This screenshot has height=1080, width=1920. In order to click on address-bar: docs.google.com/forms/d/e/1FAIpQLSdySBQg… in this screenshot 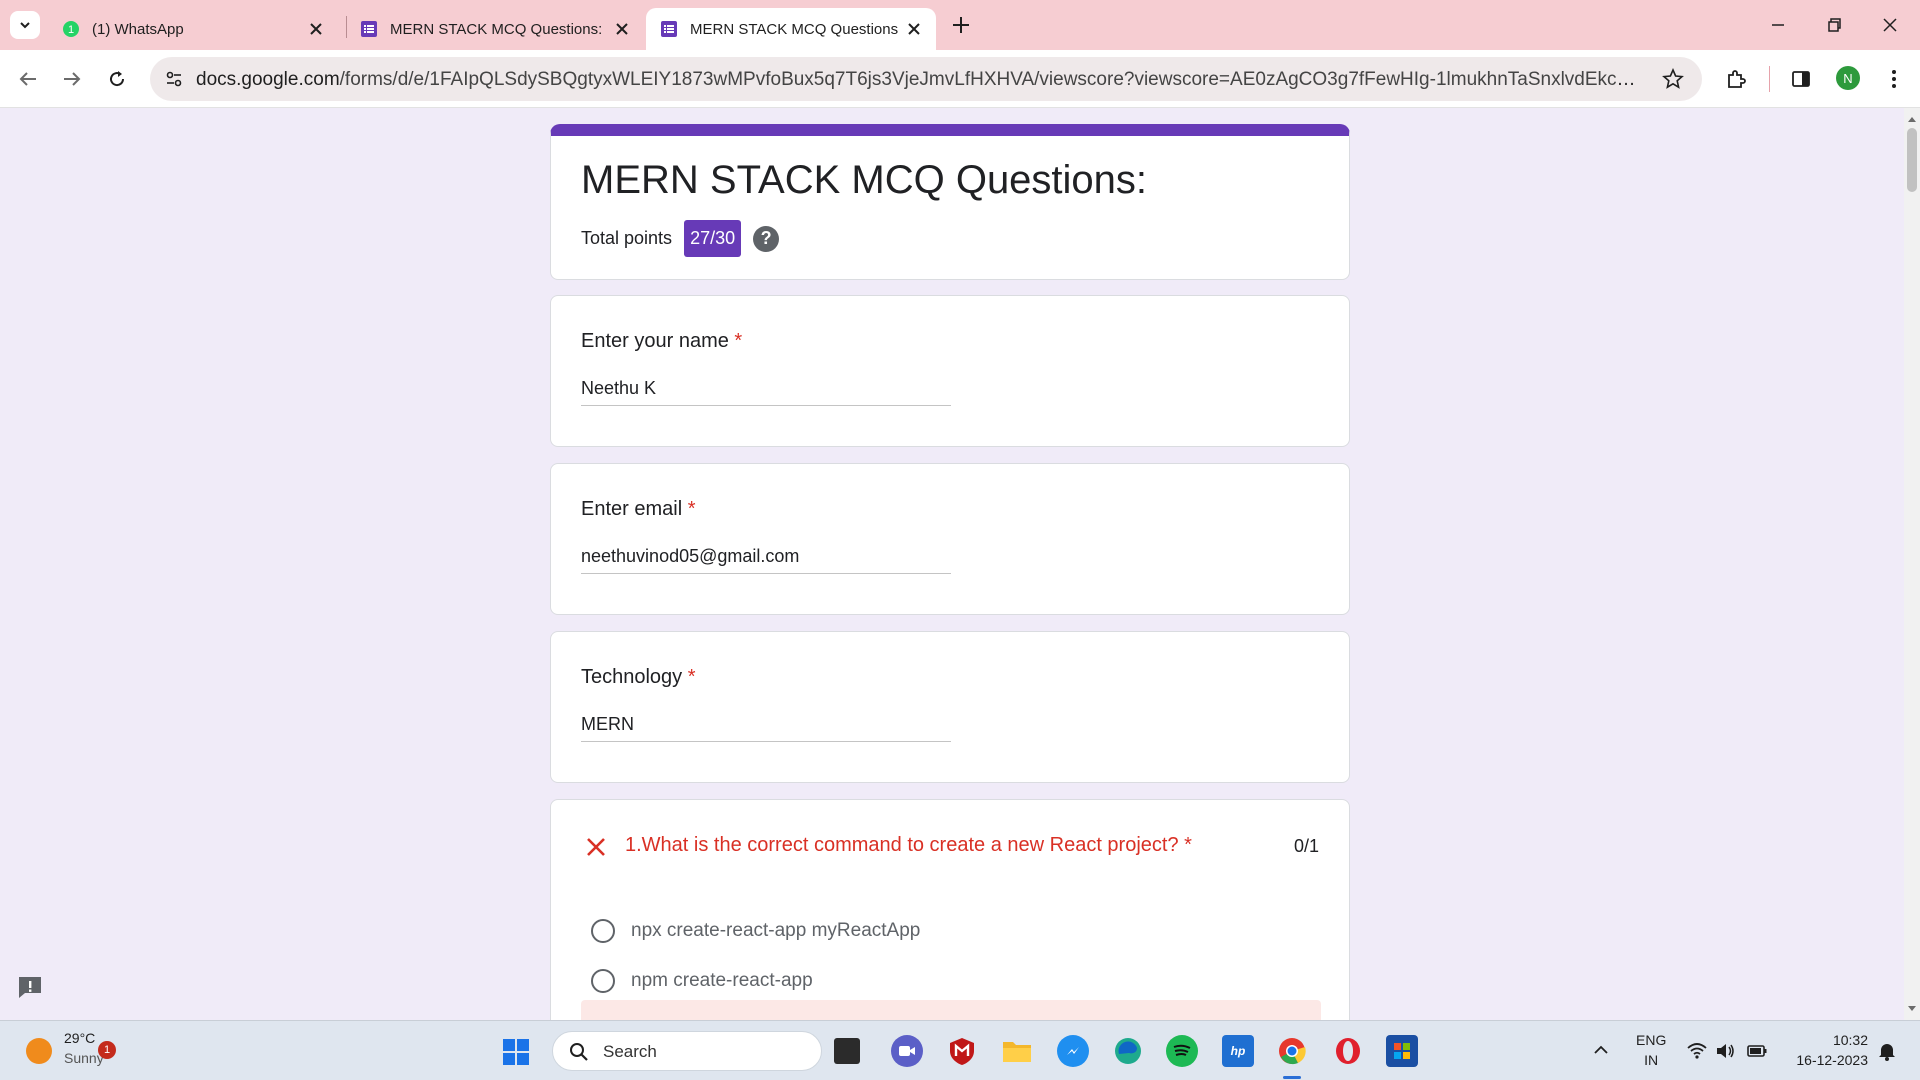, I will do `click(926, 79)`.